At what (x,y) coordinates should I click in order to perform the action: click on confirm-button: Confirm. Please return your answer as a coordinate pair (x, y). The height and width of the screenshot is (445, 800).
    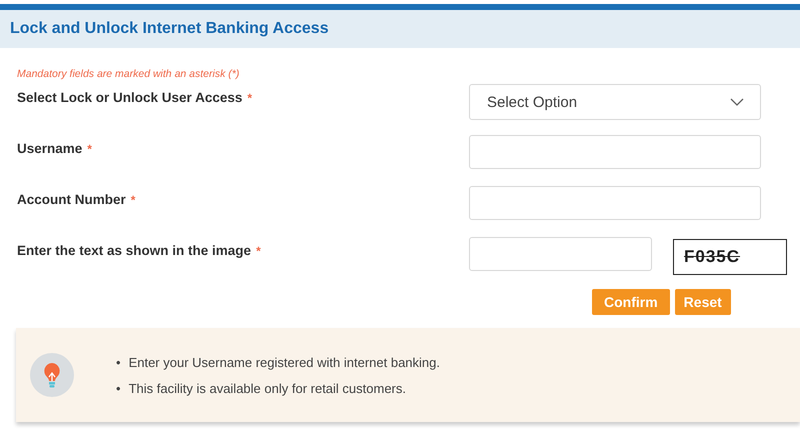
    Looking at the image, I should click on (631, 302).